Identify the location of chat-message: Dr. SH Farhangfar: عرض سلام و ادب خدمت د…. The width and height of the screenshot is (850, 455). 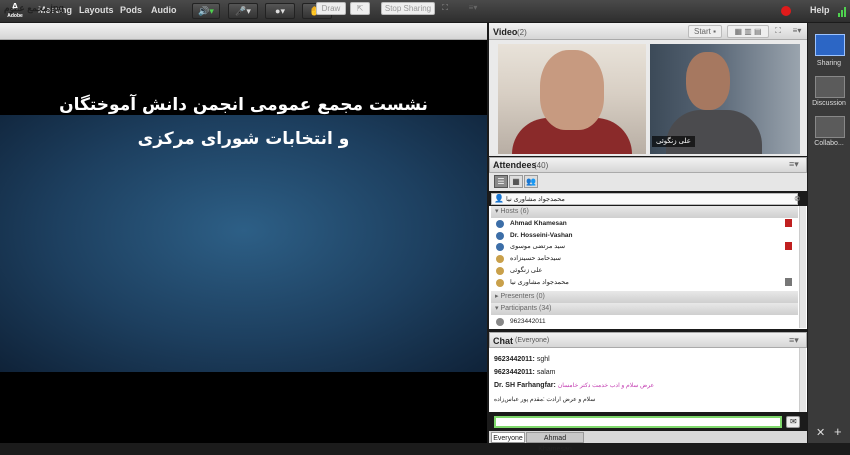
(574, 385).